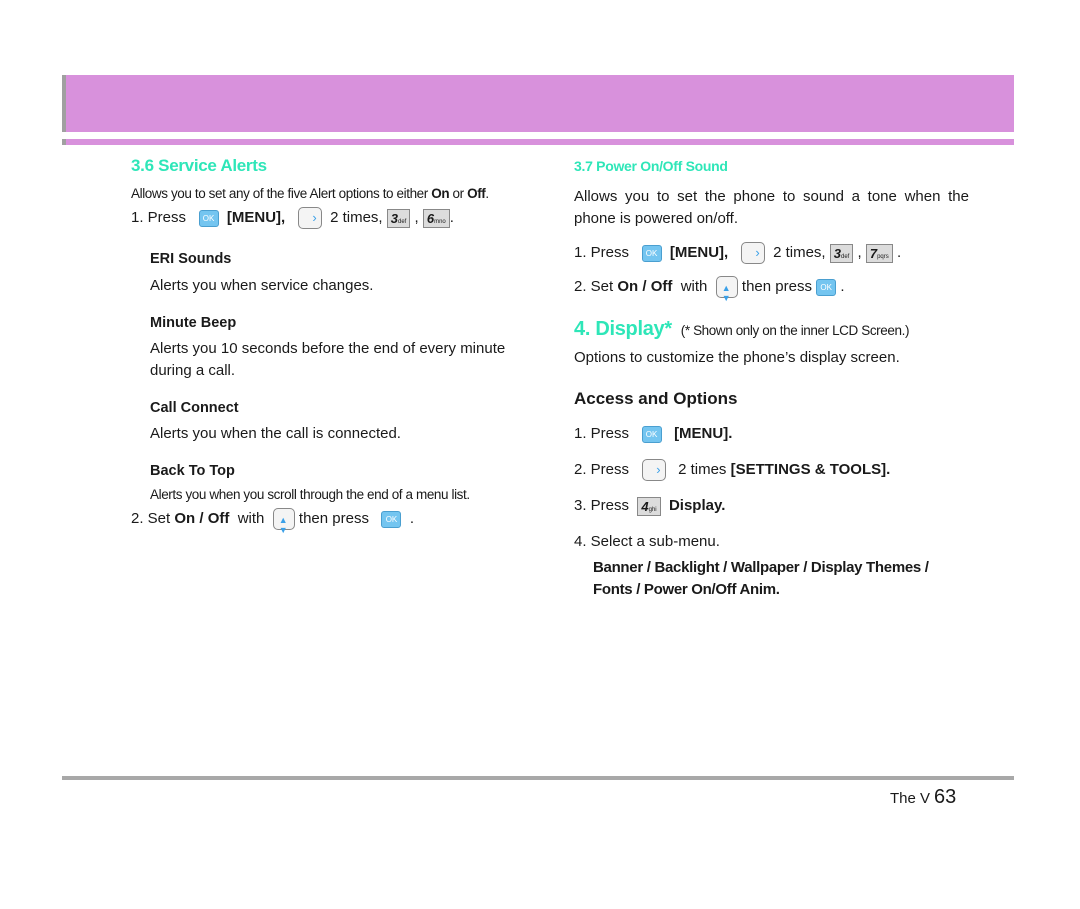 The width and height of the screenshot is (1080, 909). I want to click on option-name: ERI Sounds, so click(191, 259).